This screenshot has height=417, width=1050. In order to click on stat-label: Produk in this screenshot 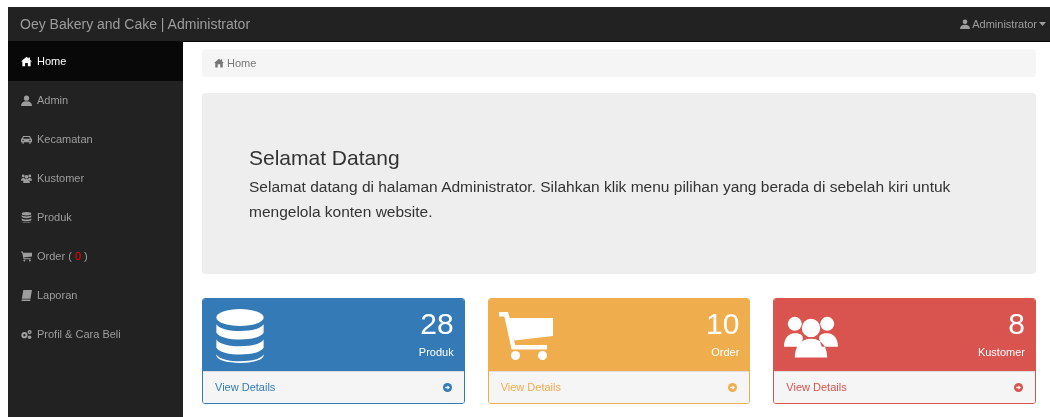, I will do `click(436, 352)`.